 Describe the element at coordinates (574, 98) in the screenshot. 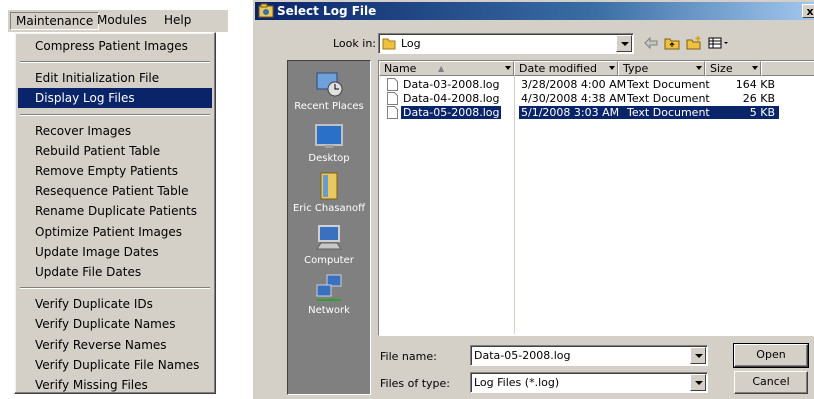

I see `file-date: 4/30/2008 4:38 AM` at that location.